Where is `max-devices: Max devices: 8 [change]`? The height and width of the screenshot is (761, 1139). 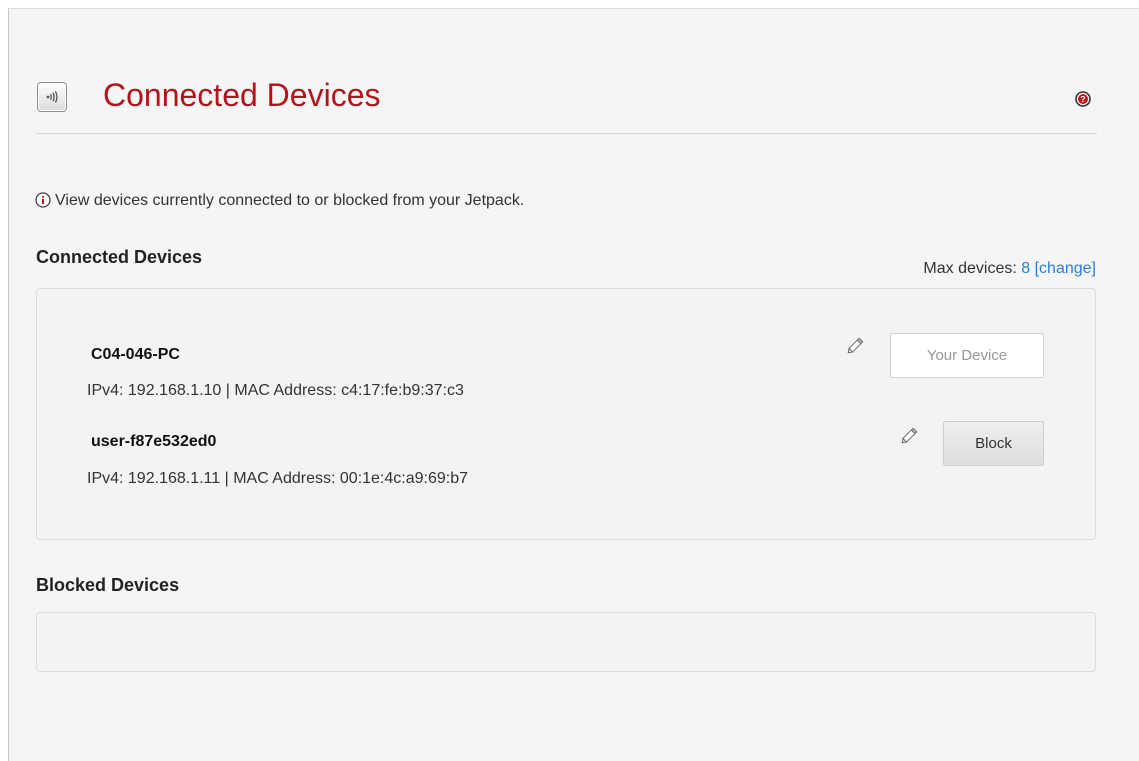
max-devices: Max devices: 8 [change] is located at coordinates (1009, 269).